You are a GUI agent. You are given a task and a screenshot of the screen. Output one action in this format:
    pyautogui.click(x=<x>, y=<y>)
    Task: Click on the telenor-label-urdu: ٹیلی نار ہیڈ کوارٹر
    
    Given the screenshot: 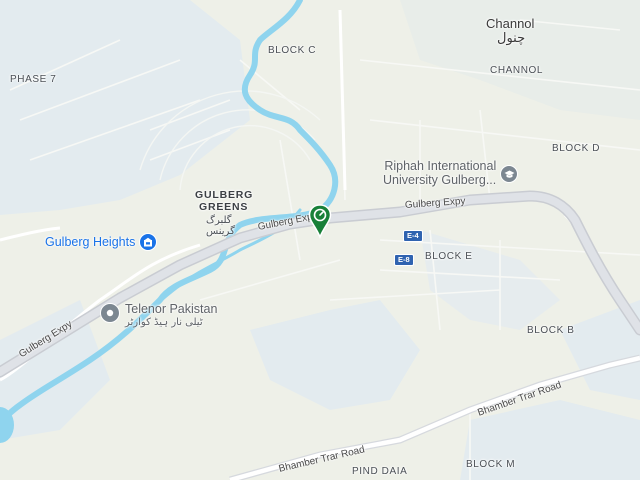 What is the action you would take?
    pyautogui.click(x=164, y=322)
    